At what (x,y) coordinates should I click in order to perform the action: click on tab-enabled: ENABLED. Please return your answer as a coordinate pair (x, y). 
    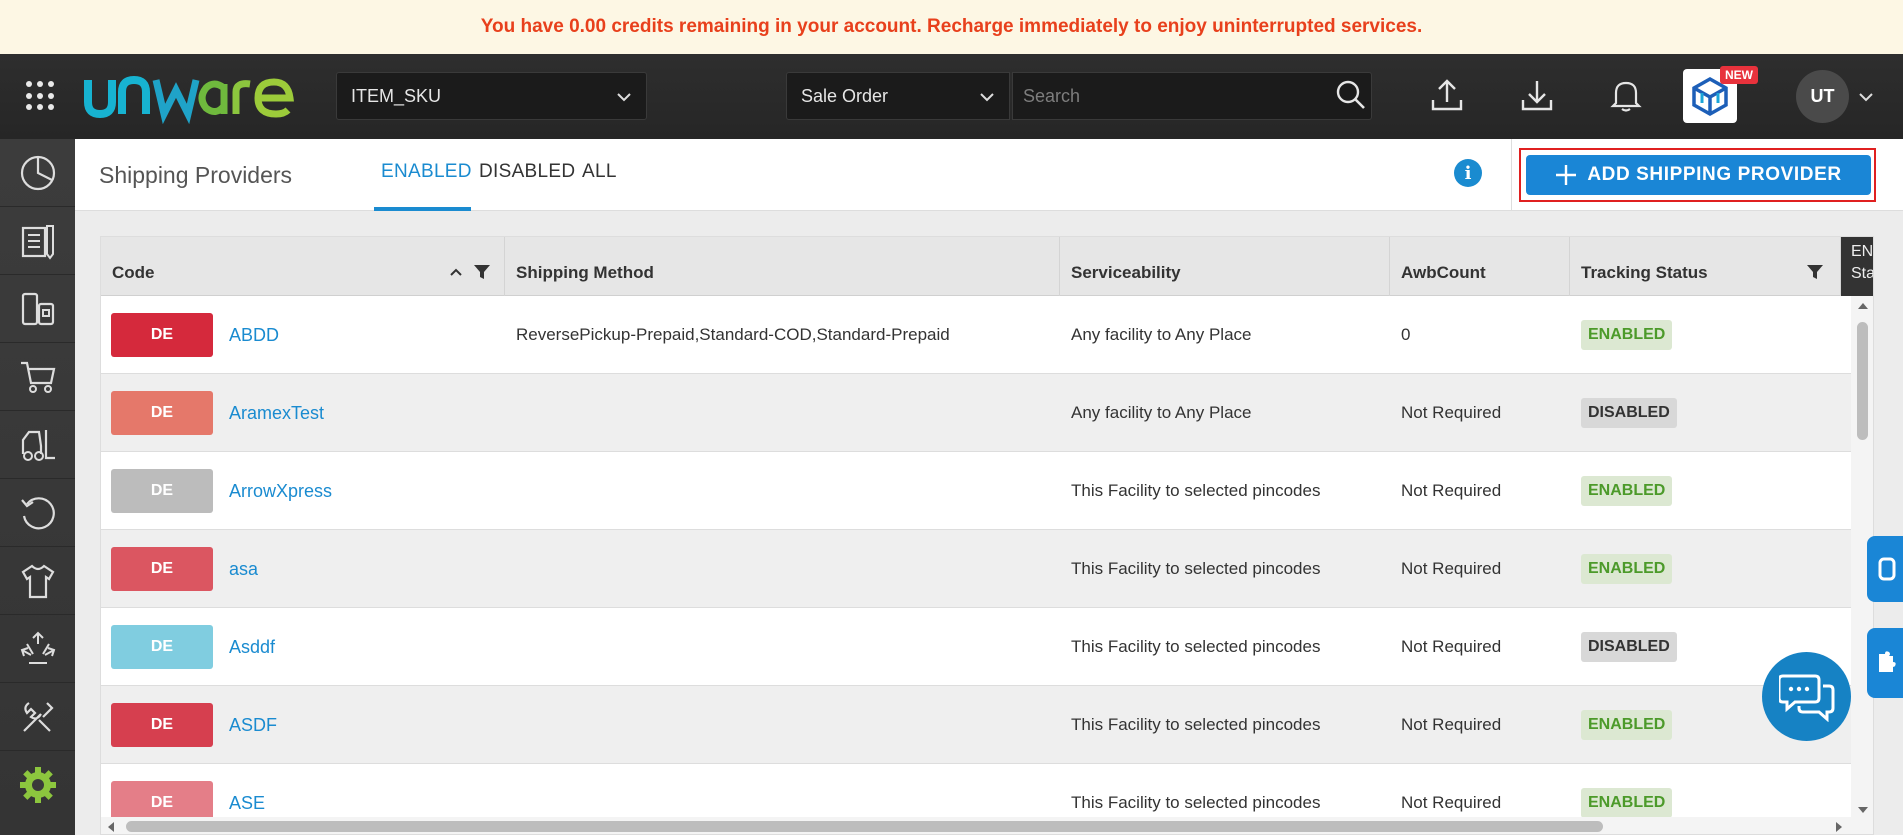
    Looking at the image, I should click on (426, 172).